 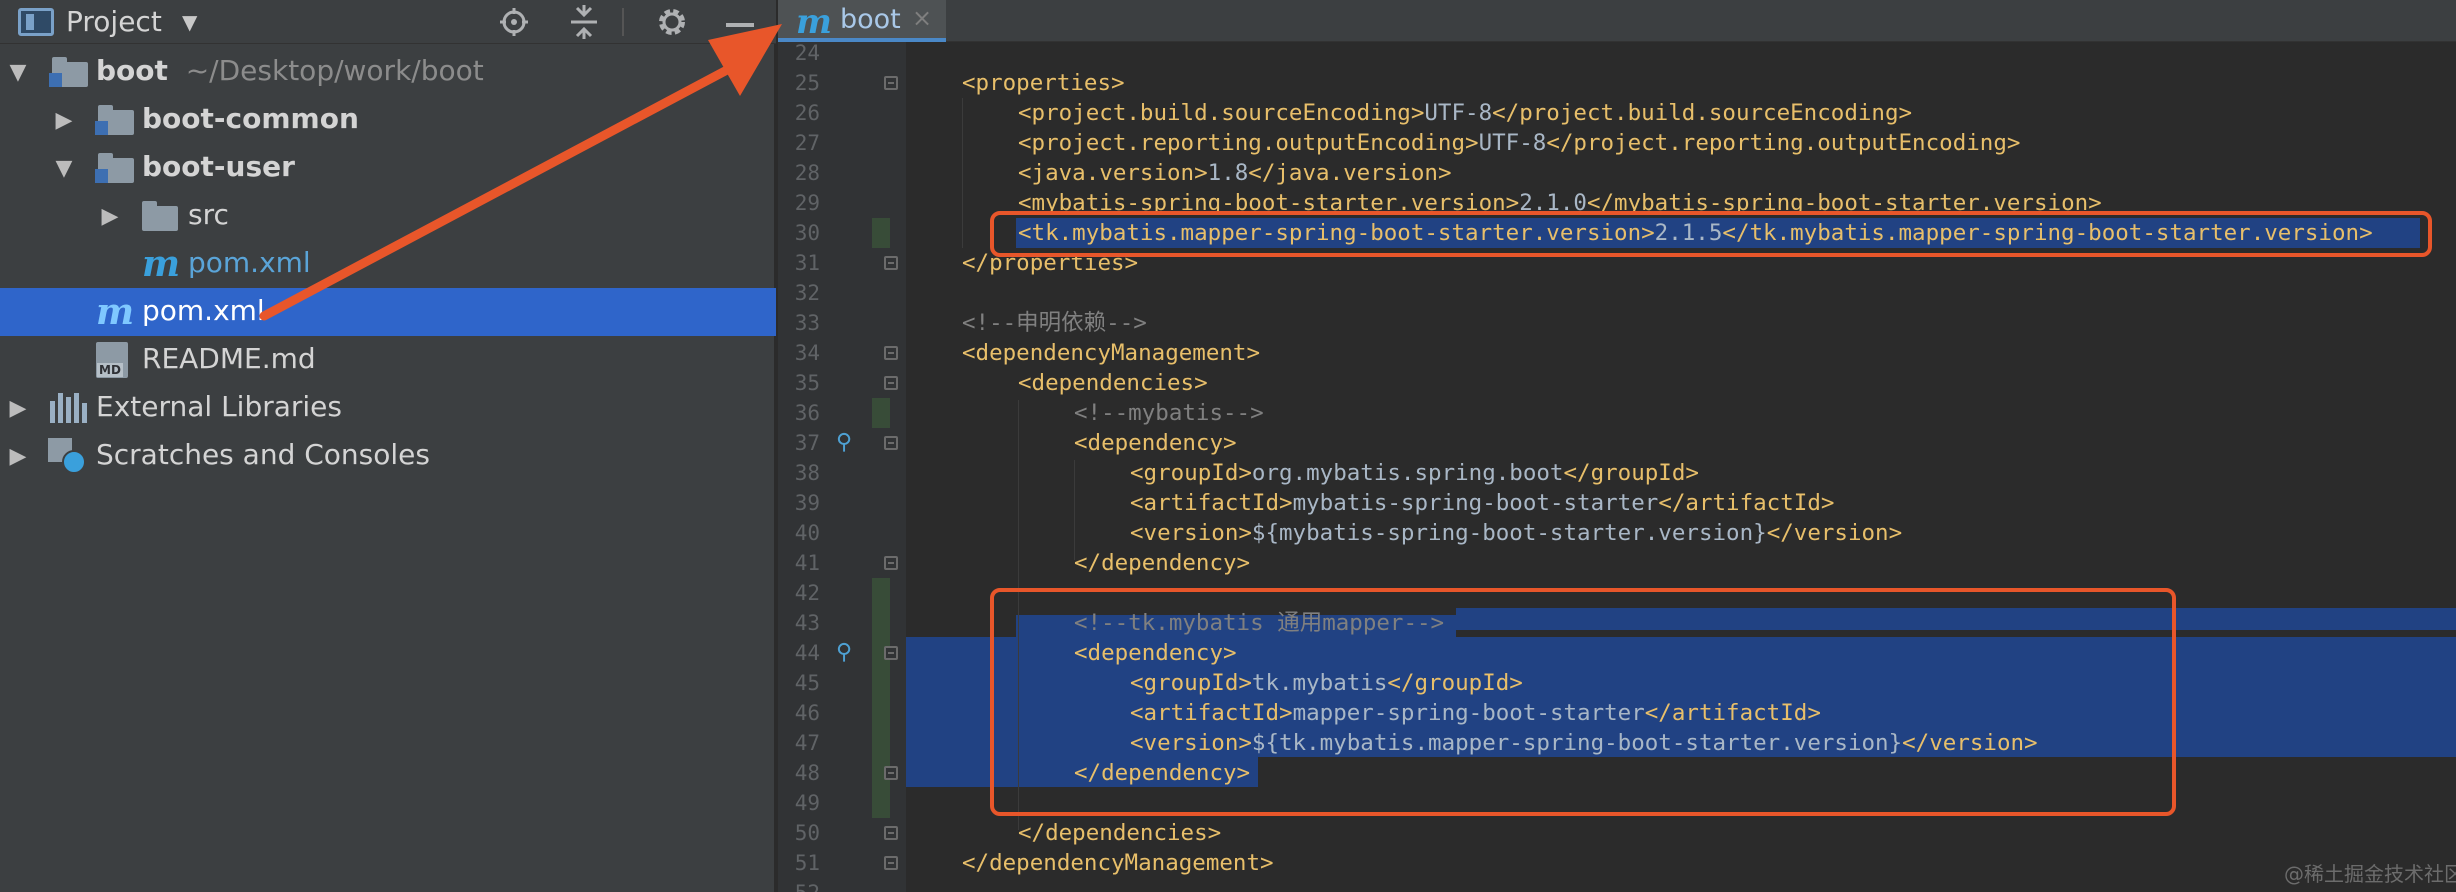 What do you see at coordinates (1221, 113) in the screenshot?
I see `xml-tag: <project.build.sourceEncoding>` at bounding box center [1221, 113].